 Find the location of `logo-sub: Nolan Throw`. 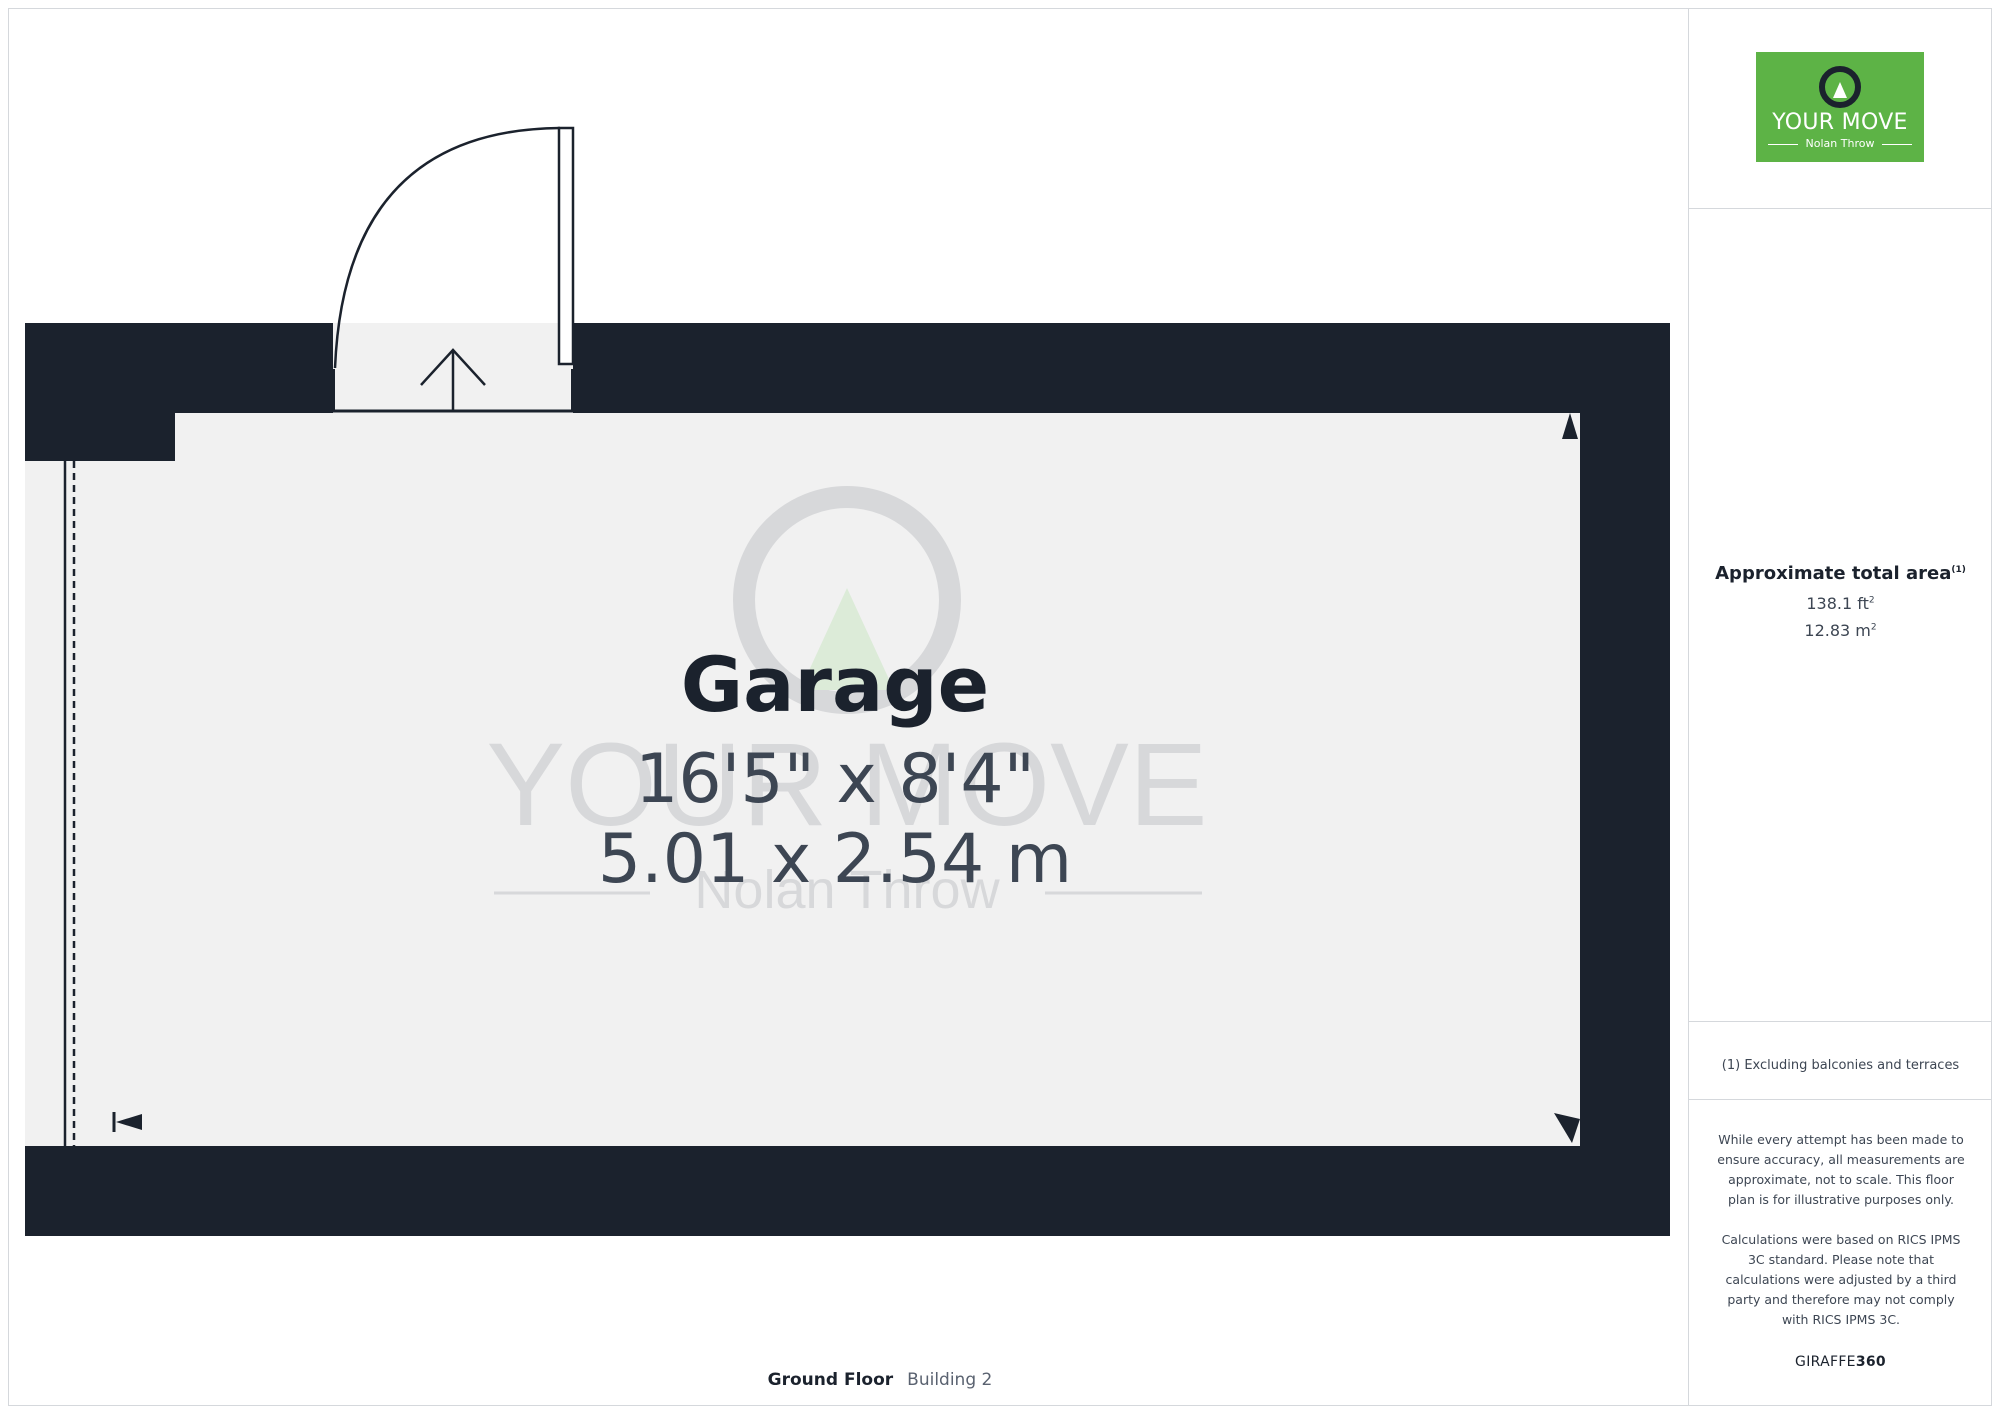

logo-sub: Nolan Throw is located at coordinates (1840, 143).